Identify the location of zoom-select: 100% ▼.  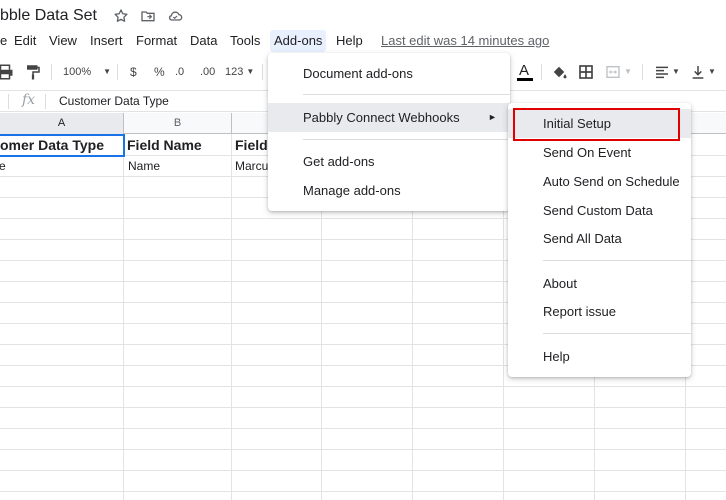
(87, 72).